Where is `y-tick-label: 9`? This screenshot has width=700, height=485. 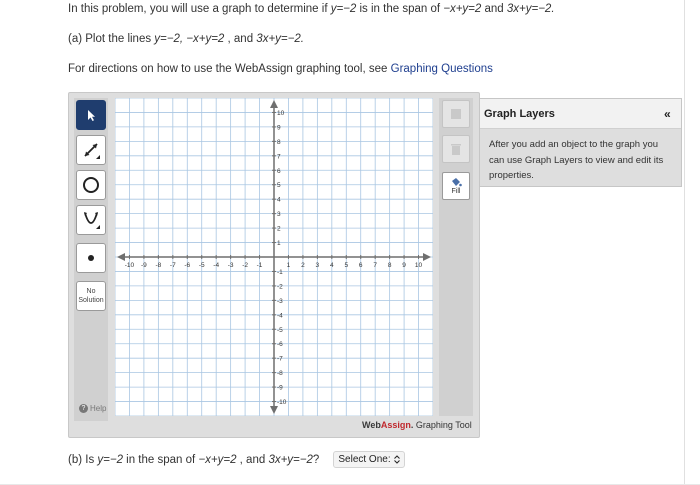
y-tick-label: 9 is located at coordinates (279, 127).